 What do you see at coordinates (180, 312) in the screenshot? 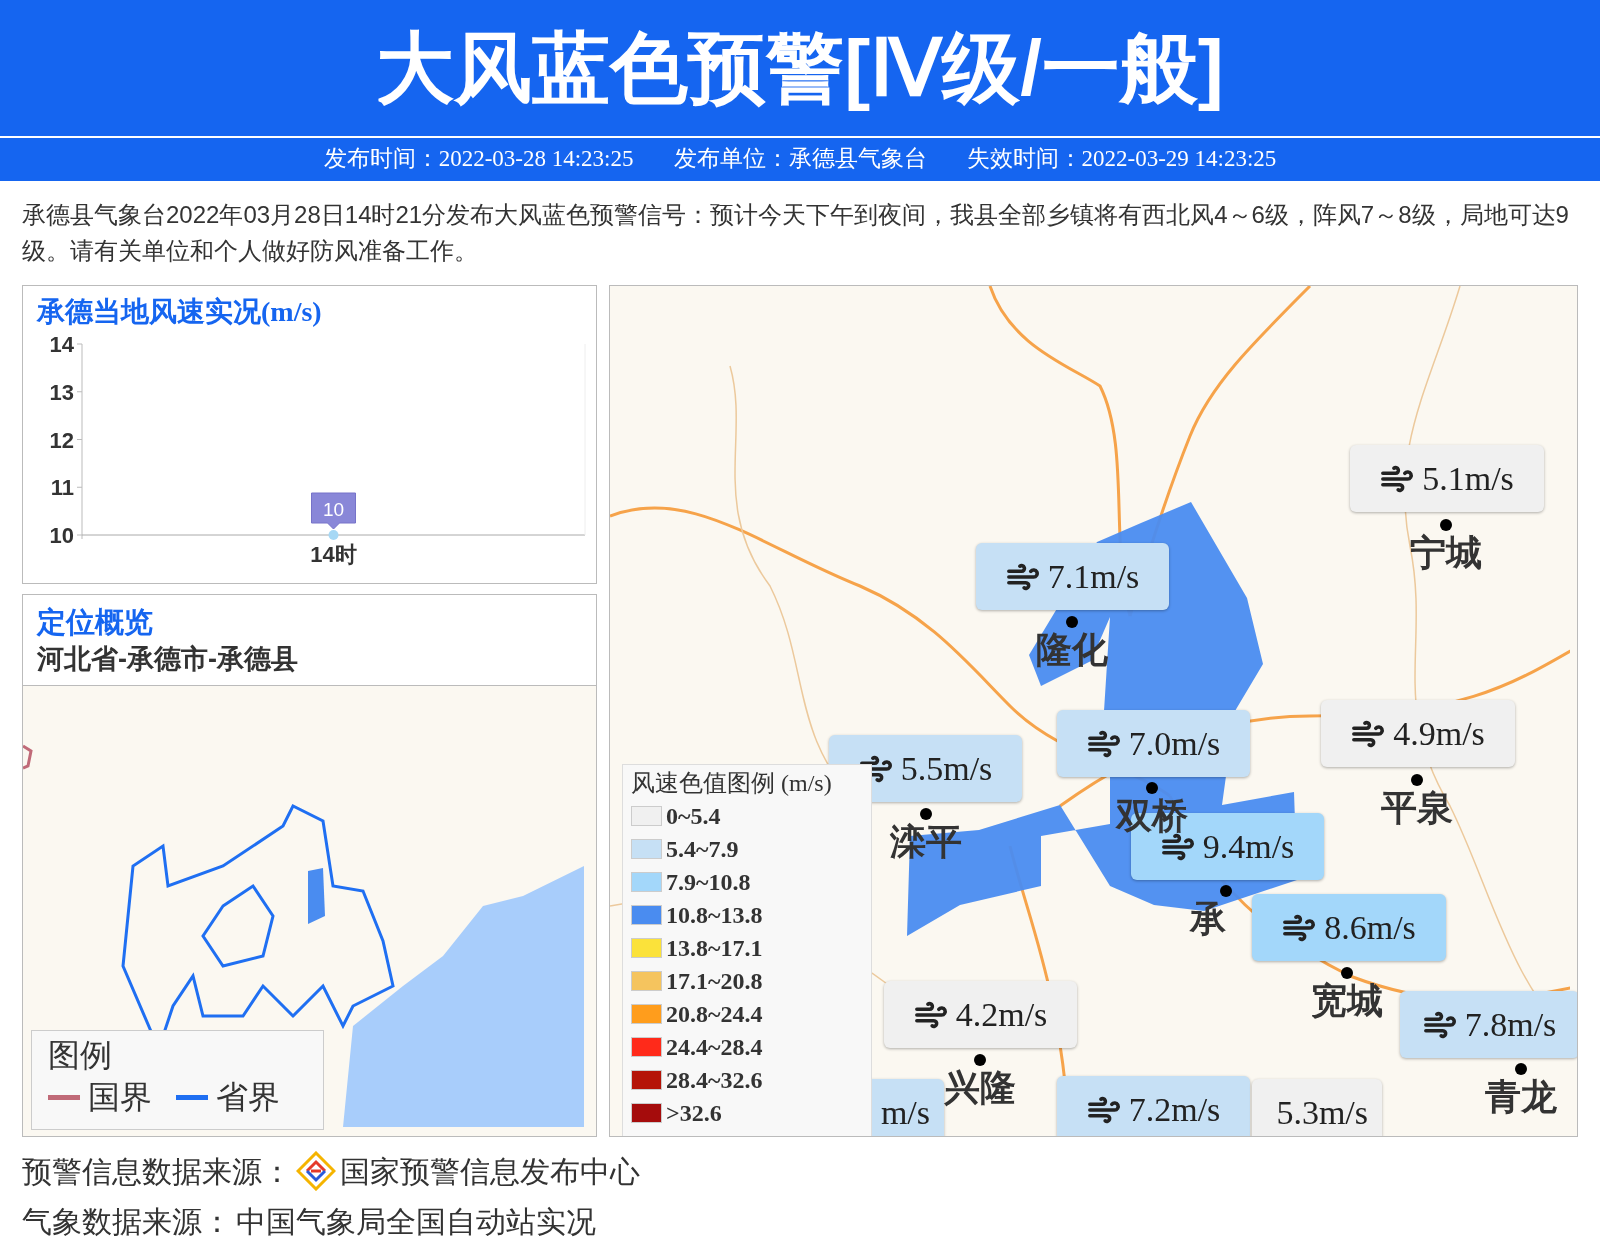
I see `chart-title: 承德当地风速实况(m/s)` at bounding box center [180, 312].